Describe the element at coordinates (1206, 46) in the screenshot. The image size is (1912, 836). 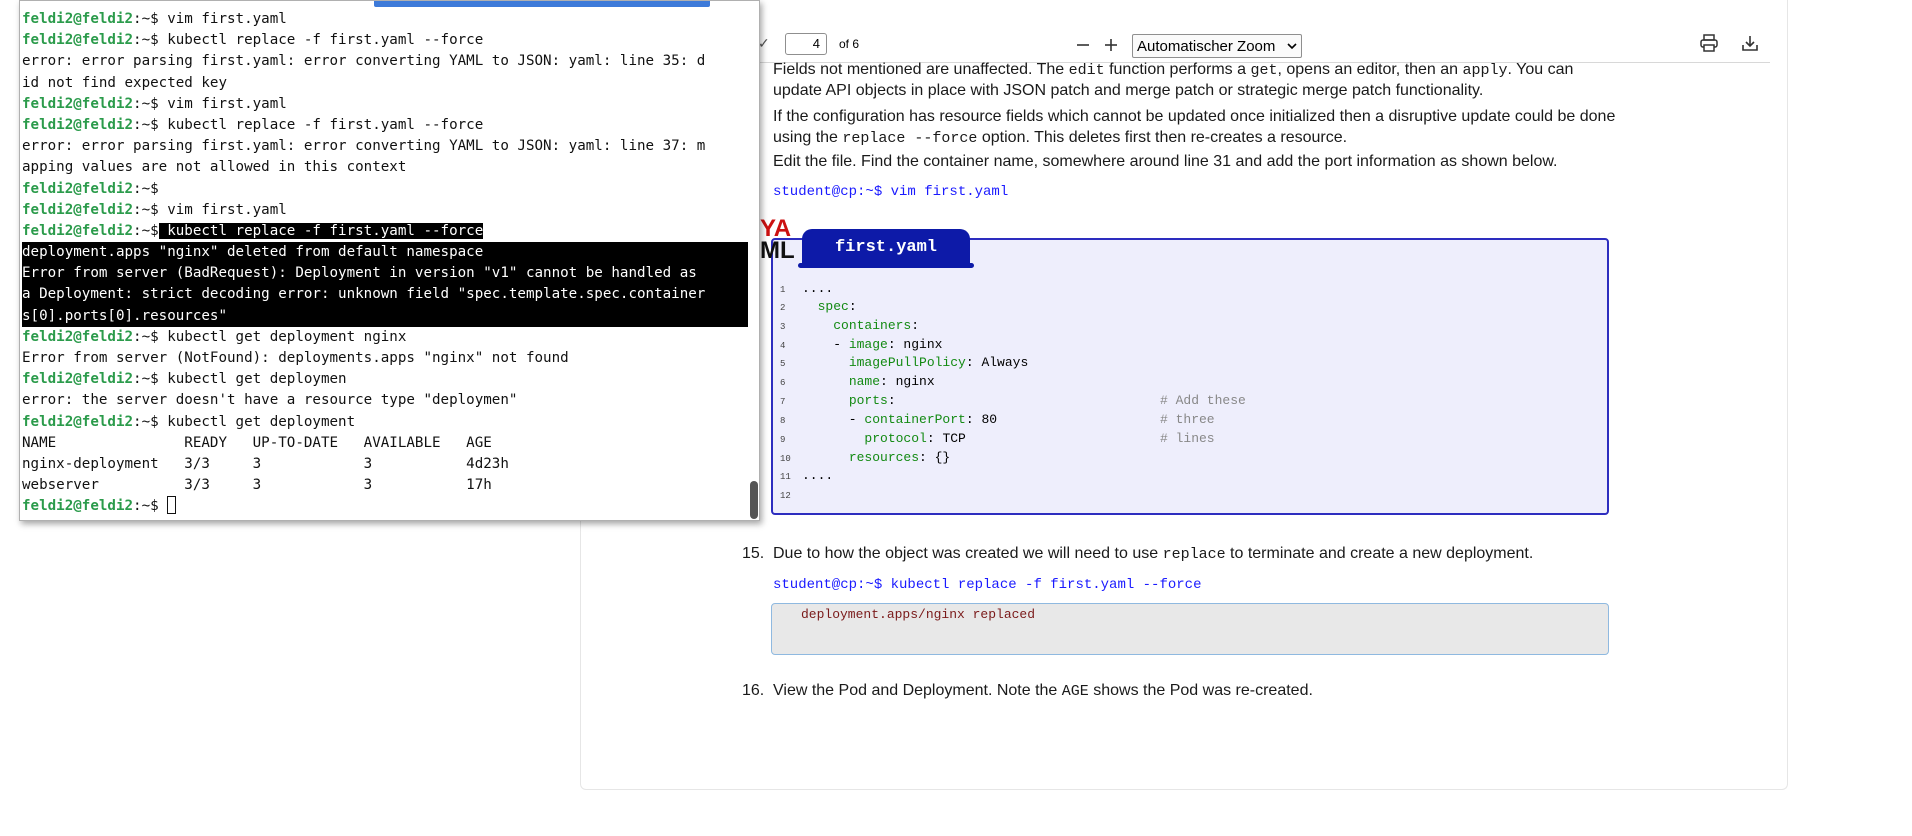
I see `zoom-select-value: Automatischer Zoom` at that location.